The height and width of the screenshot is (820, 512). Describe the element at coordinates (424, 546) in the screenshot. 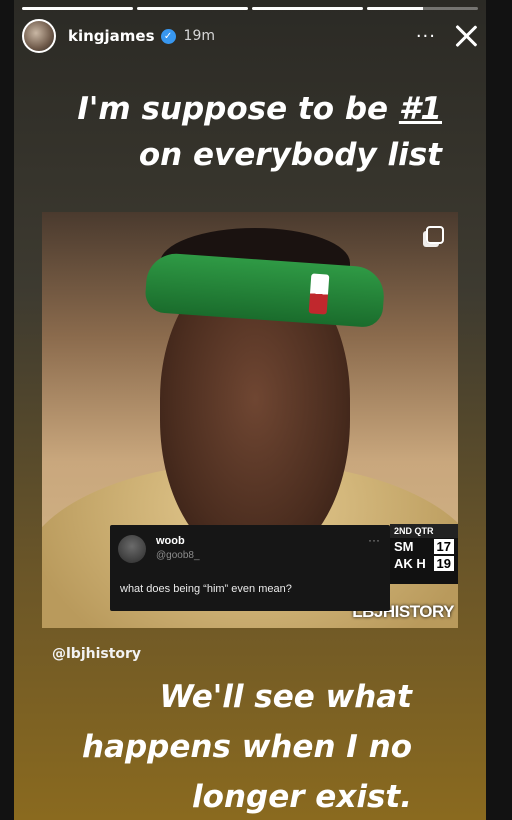

I see `scoreboard-row: SM 17` at that location.